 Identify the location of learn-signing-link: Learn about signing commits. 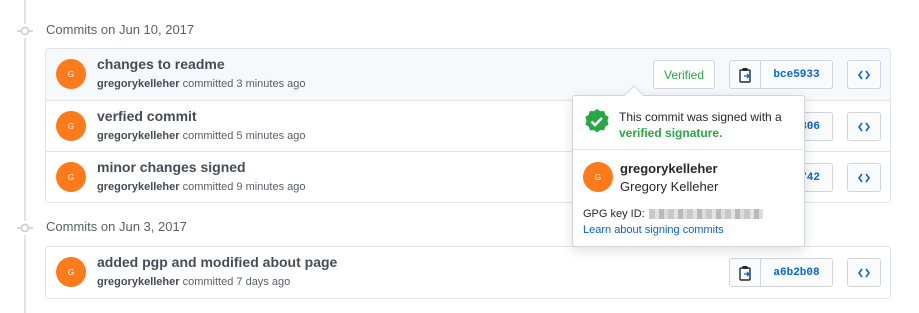
(653, 230).